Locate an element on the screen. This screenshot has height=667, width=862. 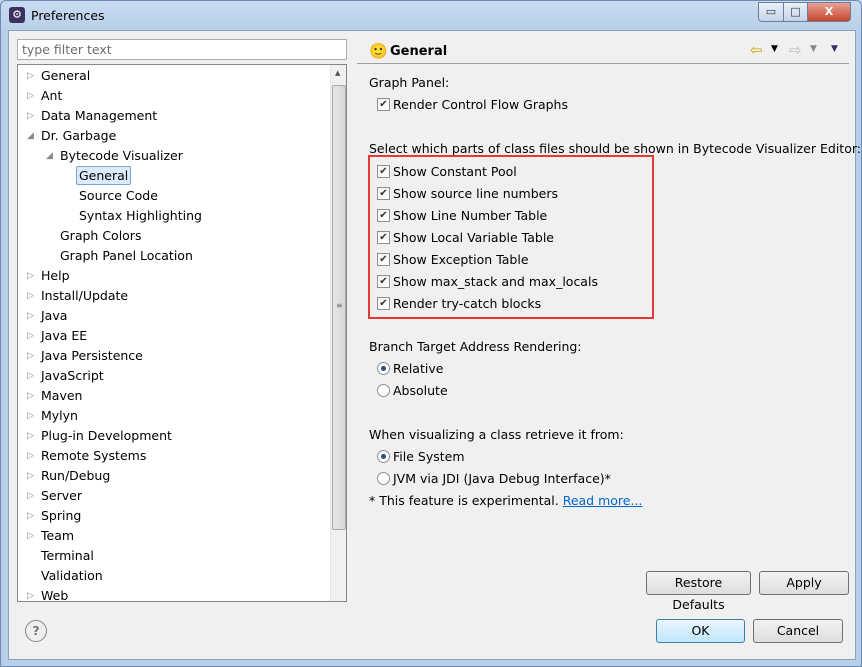
tree-item: ▷ Maven is located at coordinates (55, 396).